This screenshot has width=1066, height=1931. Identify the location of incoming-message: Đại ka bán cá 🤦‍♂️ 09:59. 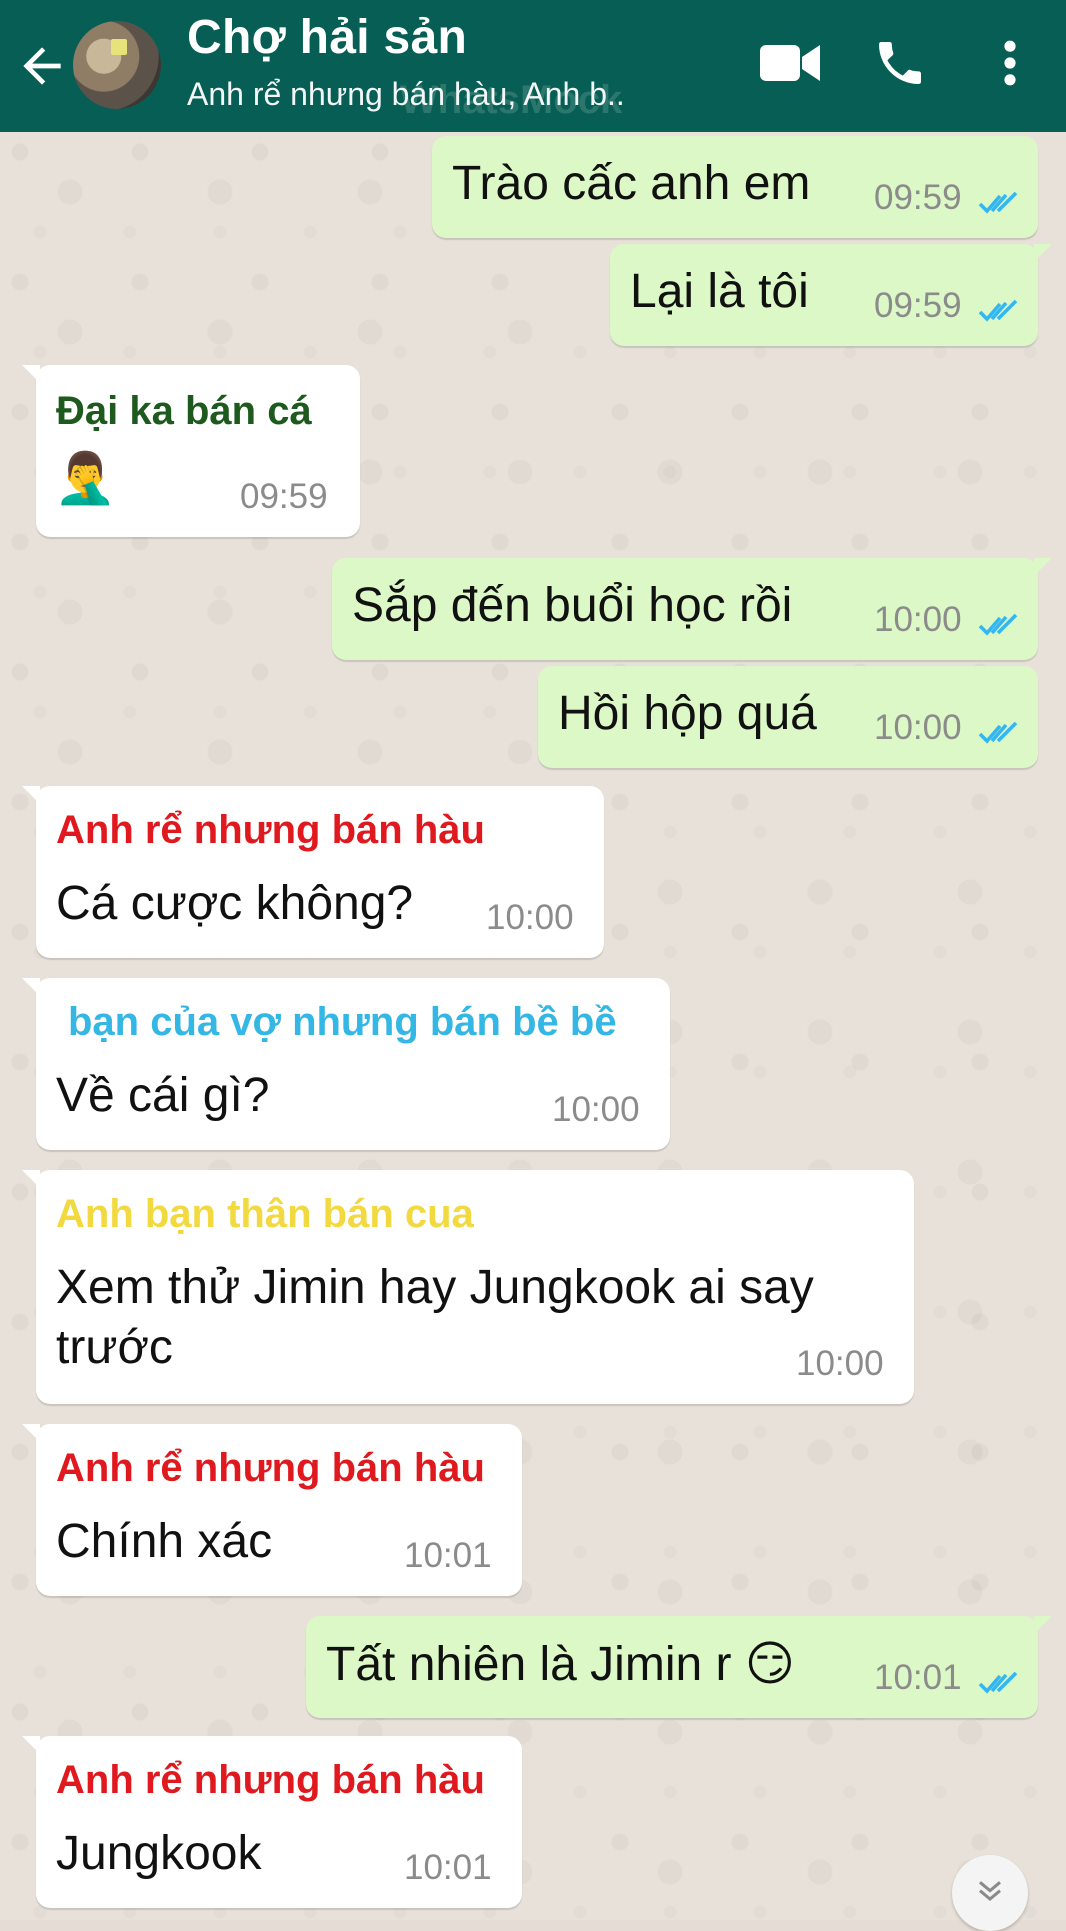
(191, 451).